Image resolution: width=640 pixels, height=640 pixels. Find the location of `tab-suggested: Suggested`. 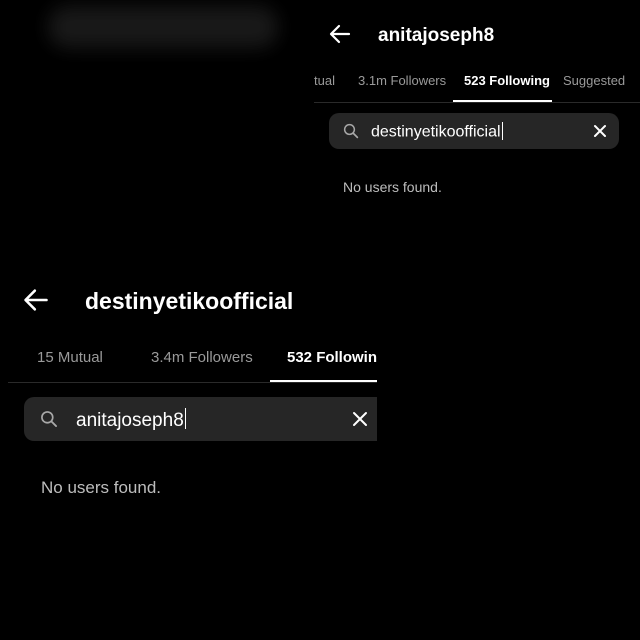

tab-suggested: Suggested is located at coordinates (594, 80).